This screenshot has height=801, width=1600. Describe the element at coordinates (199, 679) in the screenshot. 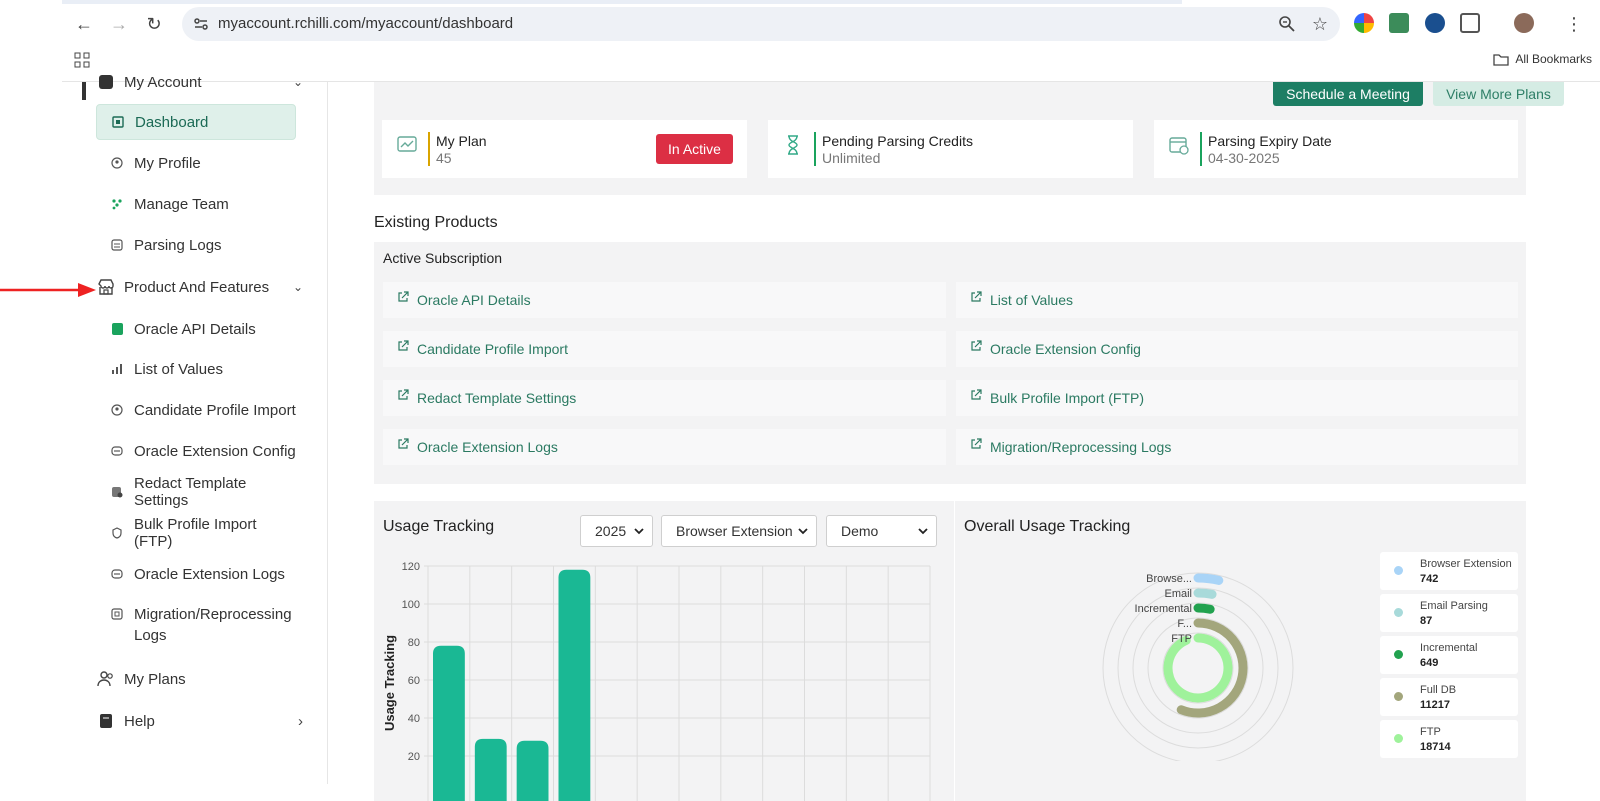

I see `sidebar-item-my-plans: My Plans` at that location.